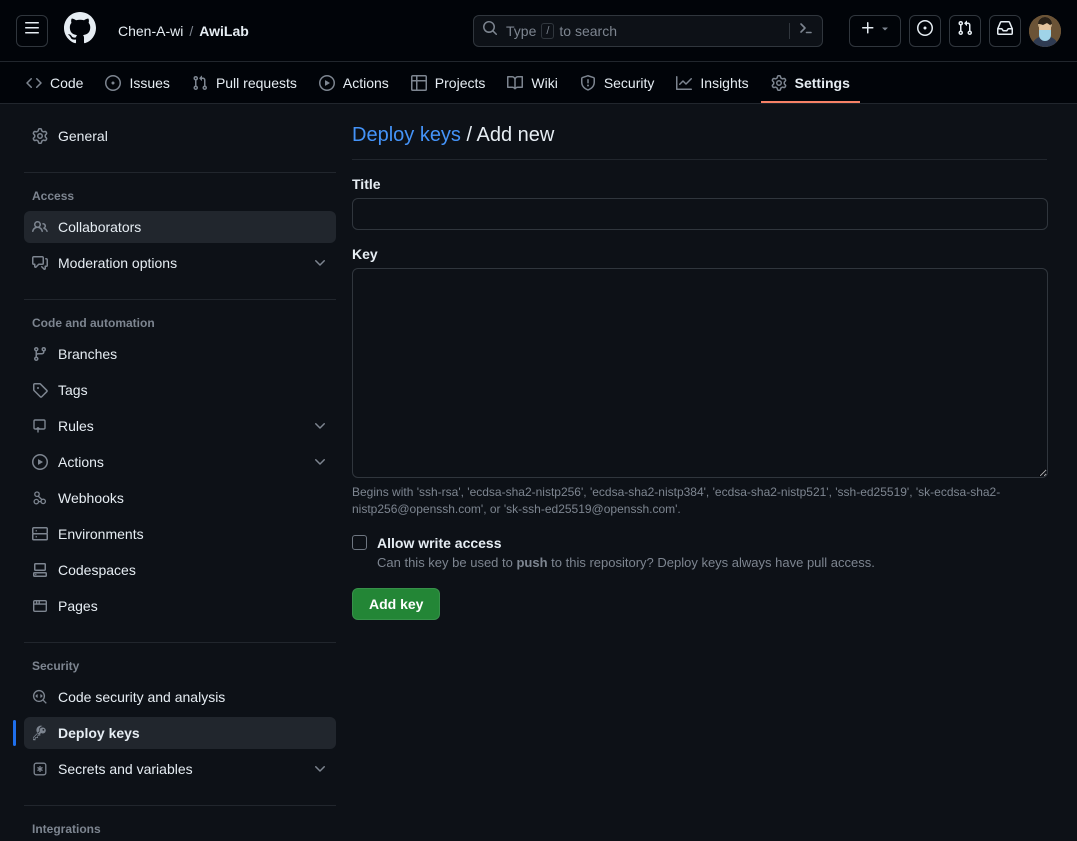 Image resolution: width=1077 pixels, height=841 pixels. I want to click on tab-code: Code, so click(54, 84).